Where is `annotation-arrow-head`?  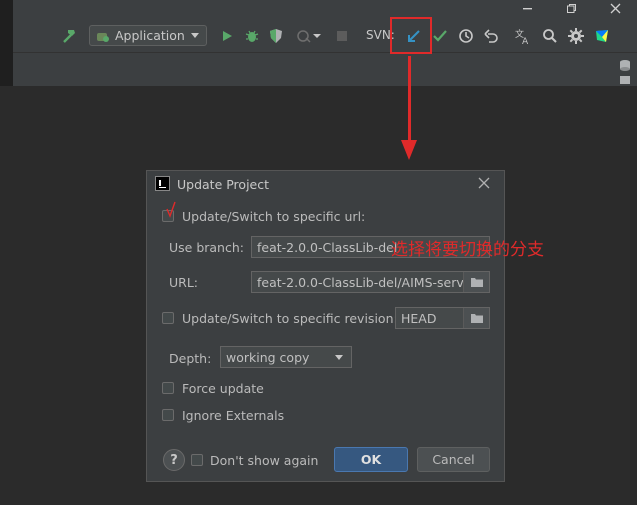 annotation-arrow-head is located at coordinates (409, 150).